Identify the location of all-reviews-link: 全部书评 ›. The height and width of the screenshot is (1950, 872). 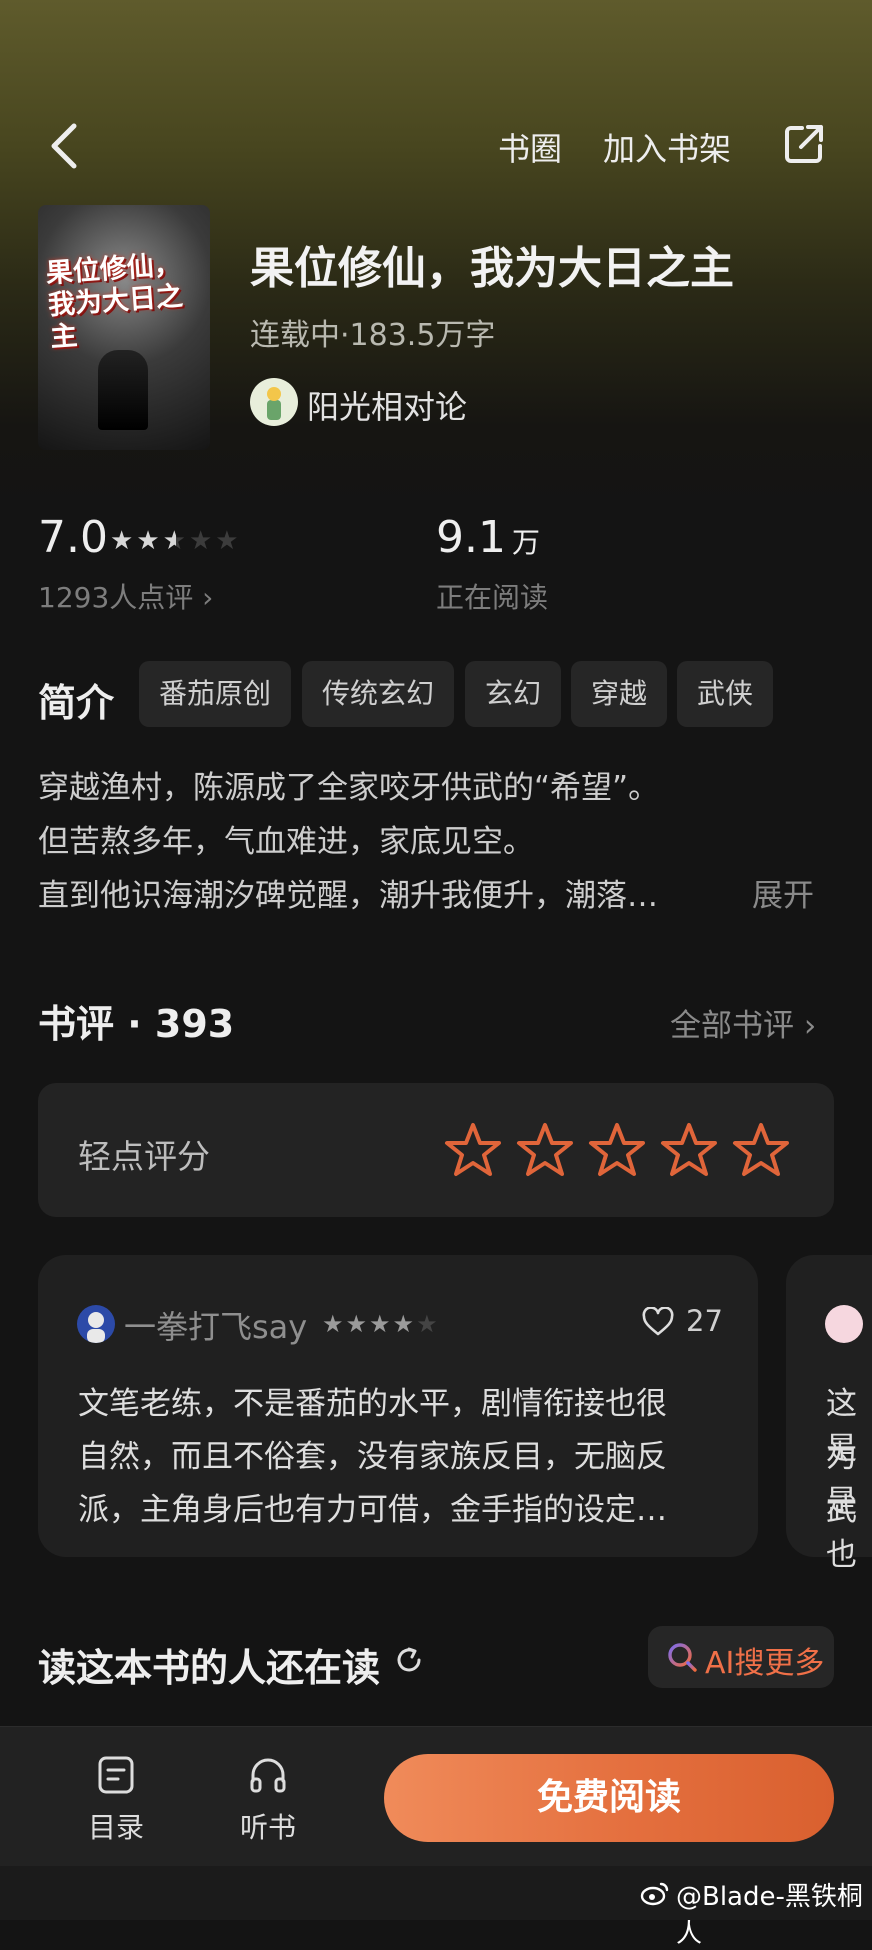
(743, 1022).